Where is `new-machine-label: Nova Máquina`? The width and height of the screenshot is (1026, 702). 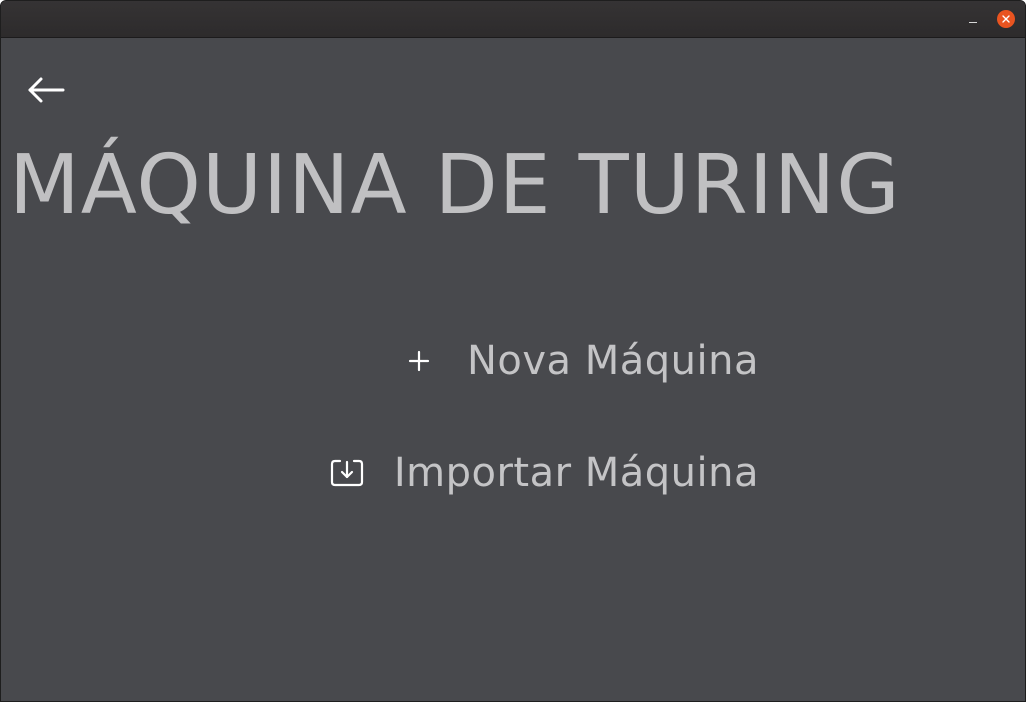
new-machine-label: Nova Máquina is located at coordinates (612, 361).